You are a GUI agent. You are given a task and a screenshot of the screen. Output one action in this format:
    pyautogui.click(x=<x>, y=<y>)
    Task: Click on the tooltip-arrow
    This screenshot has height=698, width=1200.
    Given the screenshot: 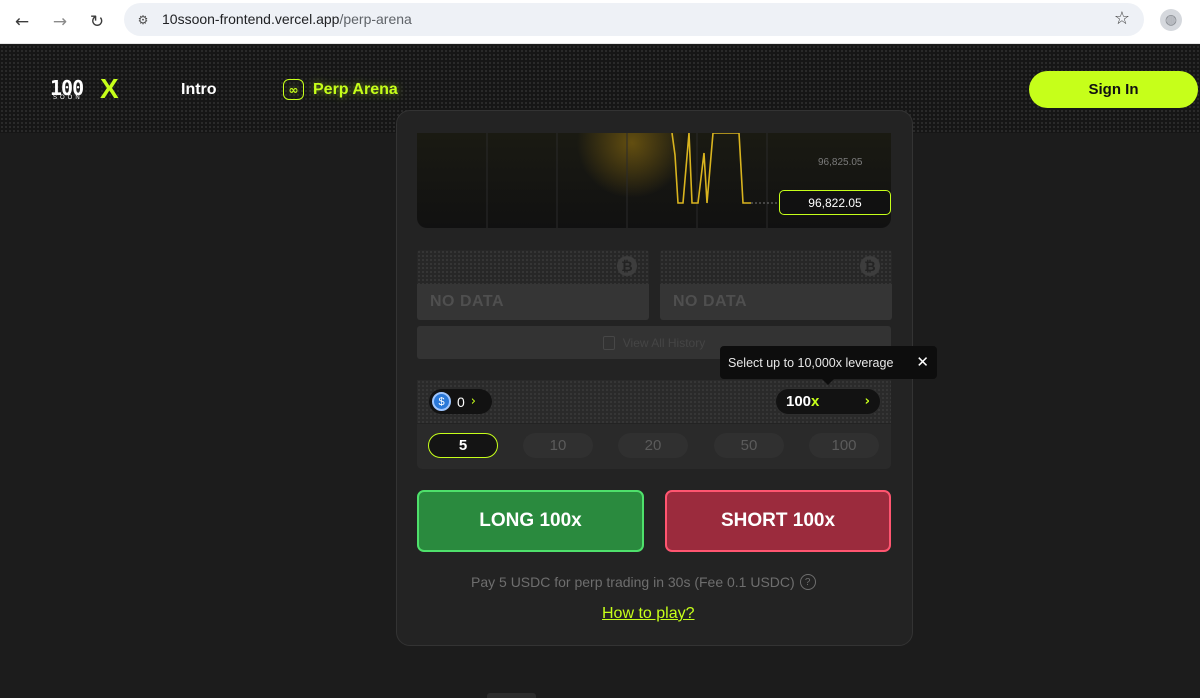 What is the action you would take?
    pyautogui.click(x=828, y=382)
    